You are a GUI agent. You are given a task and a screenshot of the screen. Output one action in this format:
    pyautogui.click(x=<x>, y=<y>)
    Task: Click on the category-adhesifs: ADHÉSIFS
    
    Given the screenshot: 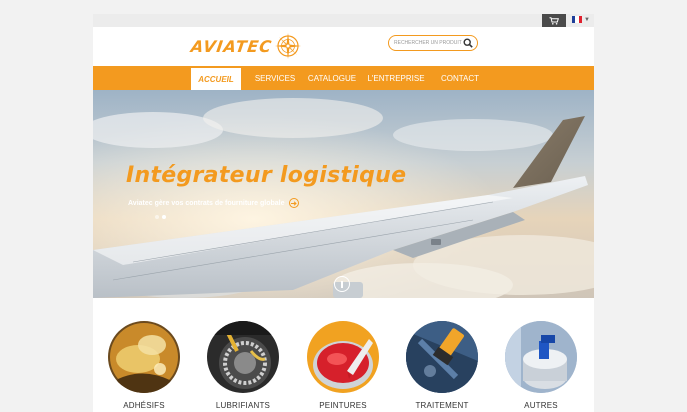 What is the action you would take?
    pyautogui.click(x=144, y=366)
    